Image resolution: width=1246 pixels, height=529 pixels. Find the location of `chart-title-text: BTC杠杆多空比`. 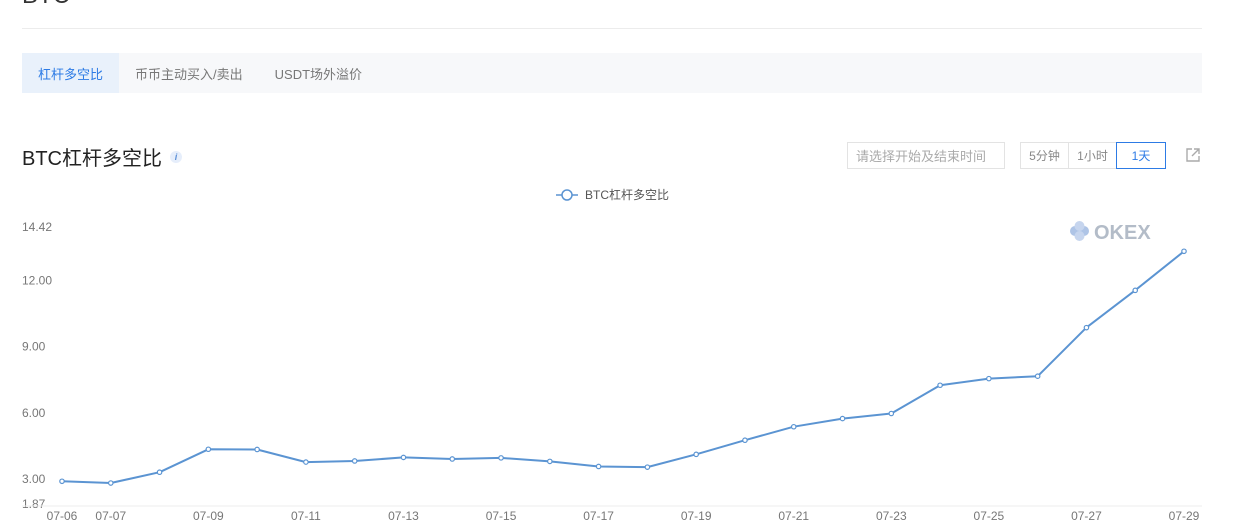

chart-title-text: BTC杠杆多空比 is located at coordinates (92, 159).